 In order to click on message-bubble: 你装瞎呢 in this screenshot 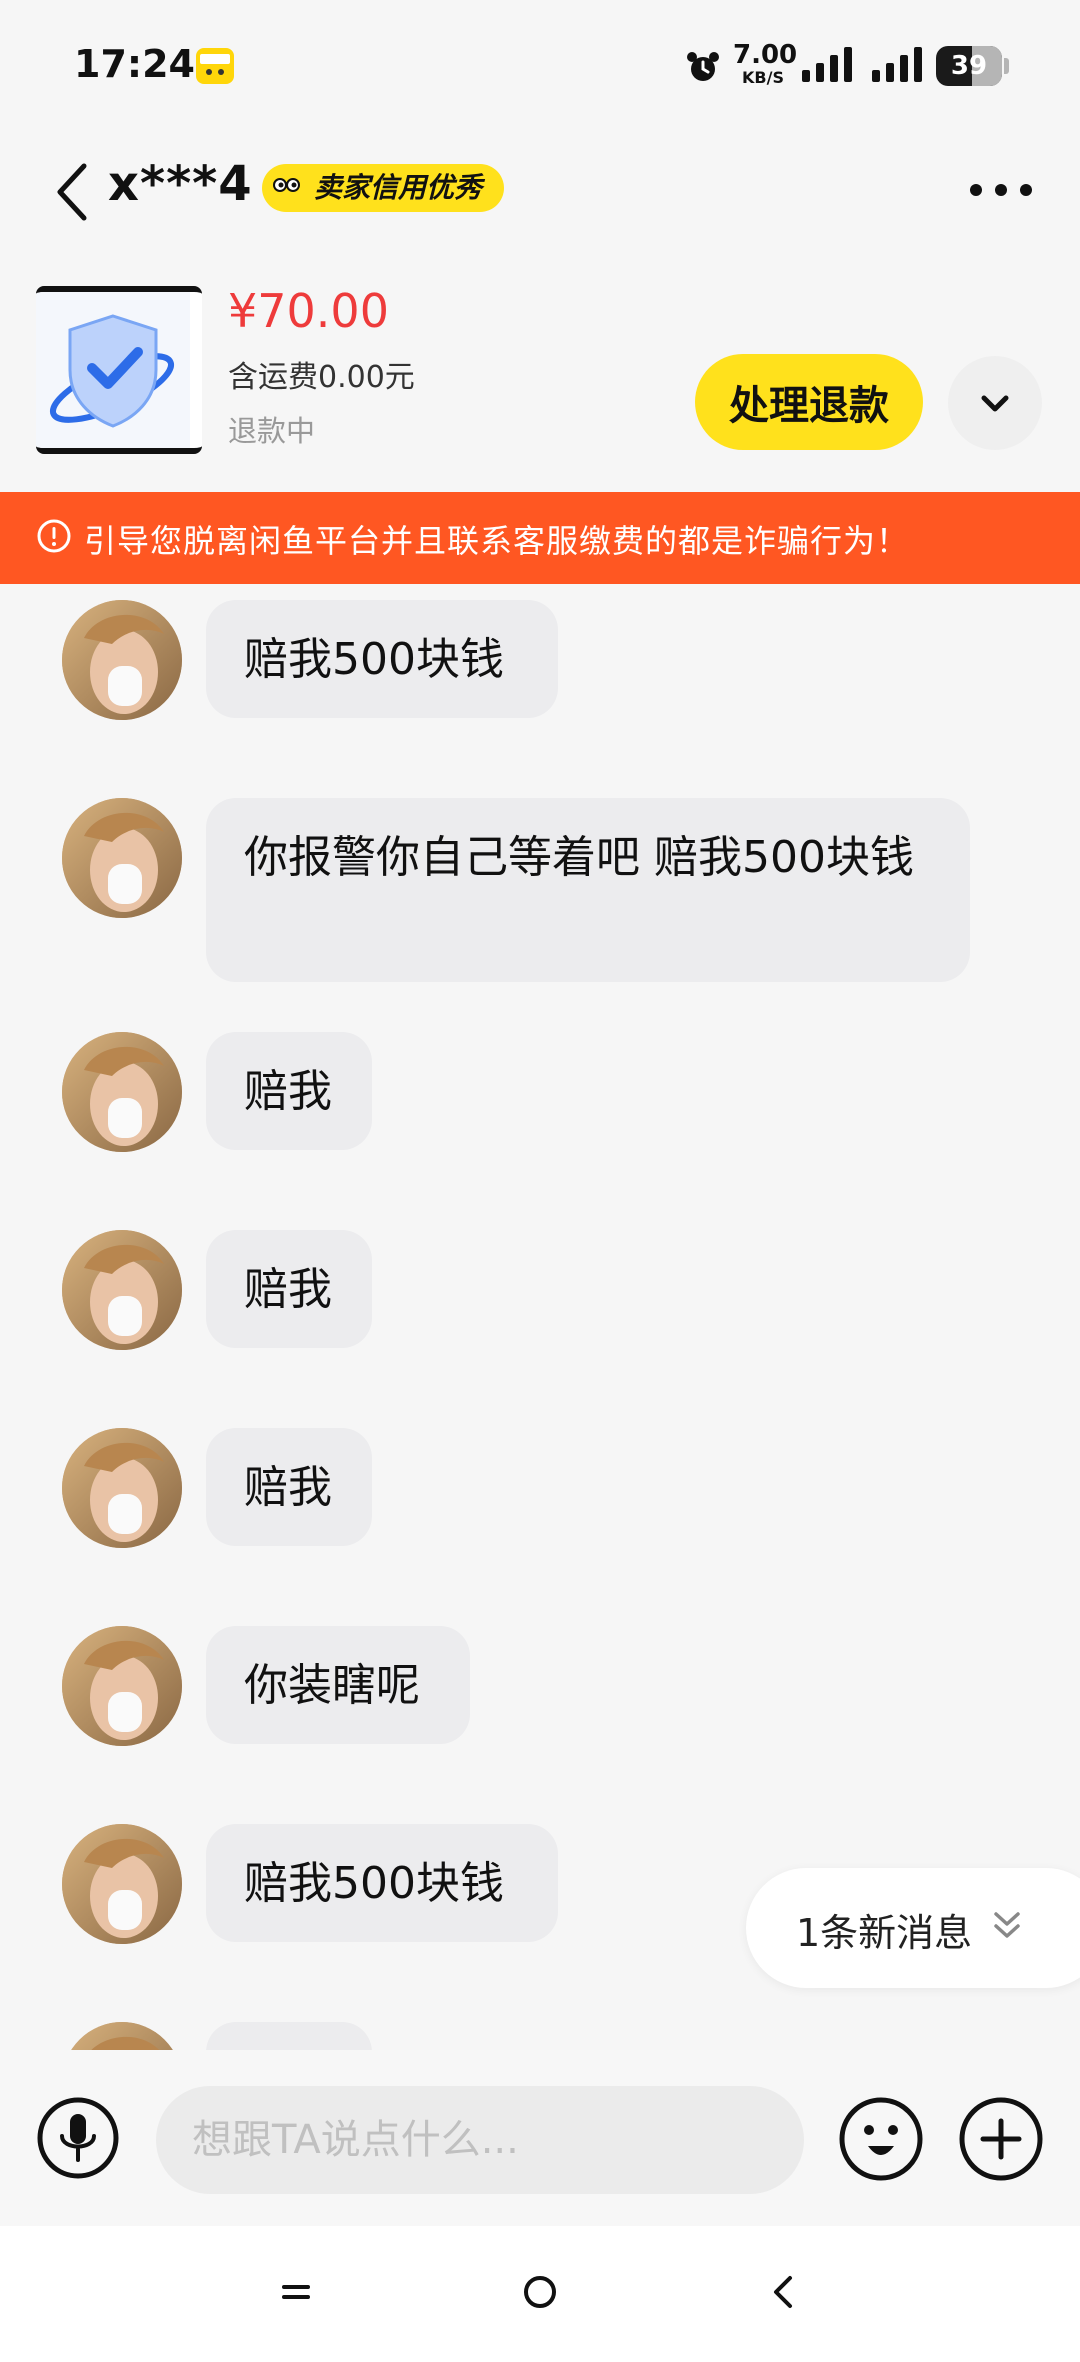, I will do `click(338, 1685)`.